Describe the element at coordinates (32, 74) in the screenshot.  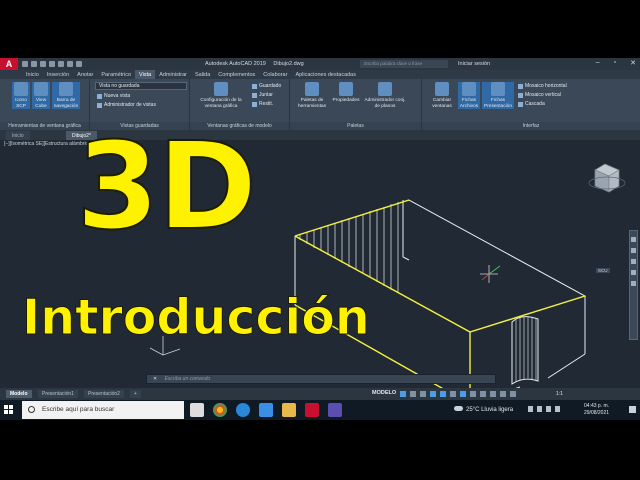
I see `tab-inicio: Inicio` at that location.